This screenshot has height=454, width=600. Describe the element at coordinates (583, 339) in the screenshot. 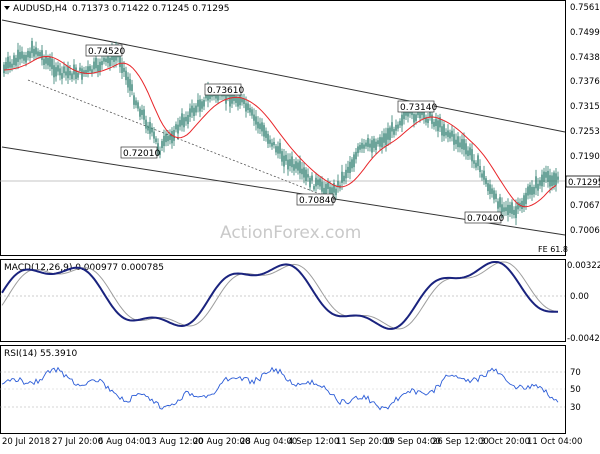

I see `macd-tick: -0.004279` at that location.